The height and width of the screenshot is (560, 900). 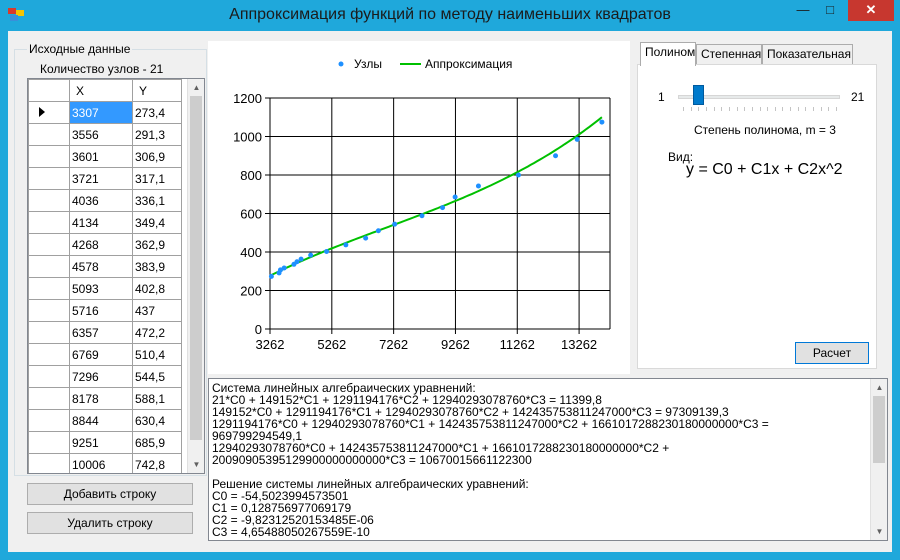 What do you see at coordinates (157, 222) in the screenshot?
I see `cell-y: 349,4` at bounding box center [157, 222].